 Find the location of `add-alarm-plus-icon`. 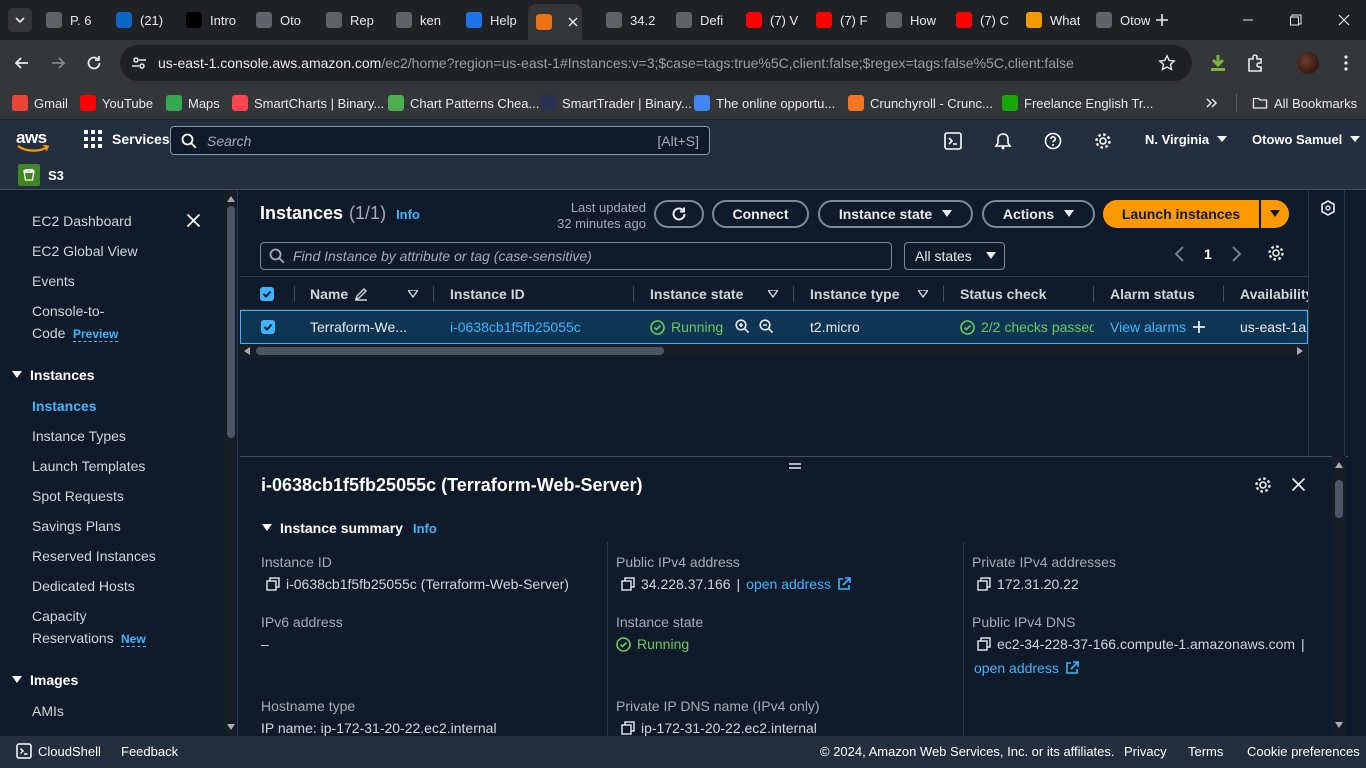

add-alarm-plus-icon is located at coordinates (1199, 327).